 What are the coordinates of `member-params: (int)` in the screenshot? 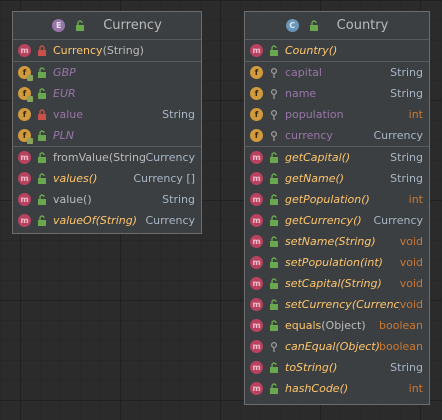 It's located at (371, 262).